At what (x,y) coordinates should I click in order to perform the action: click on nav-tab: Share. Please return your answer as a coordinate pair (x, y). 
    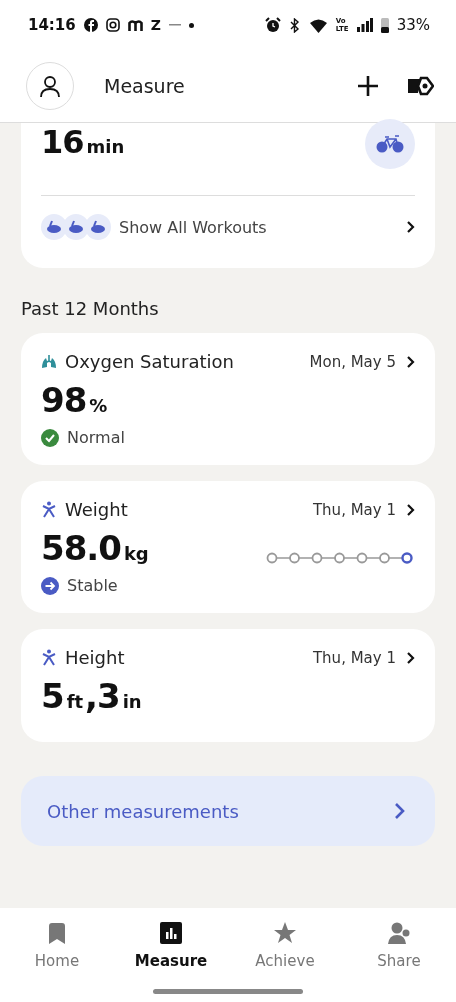
    Looking at the image, I should click on (399, 955).